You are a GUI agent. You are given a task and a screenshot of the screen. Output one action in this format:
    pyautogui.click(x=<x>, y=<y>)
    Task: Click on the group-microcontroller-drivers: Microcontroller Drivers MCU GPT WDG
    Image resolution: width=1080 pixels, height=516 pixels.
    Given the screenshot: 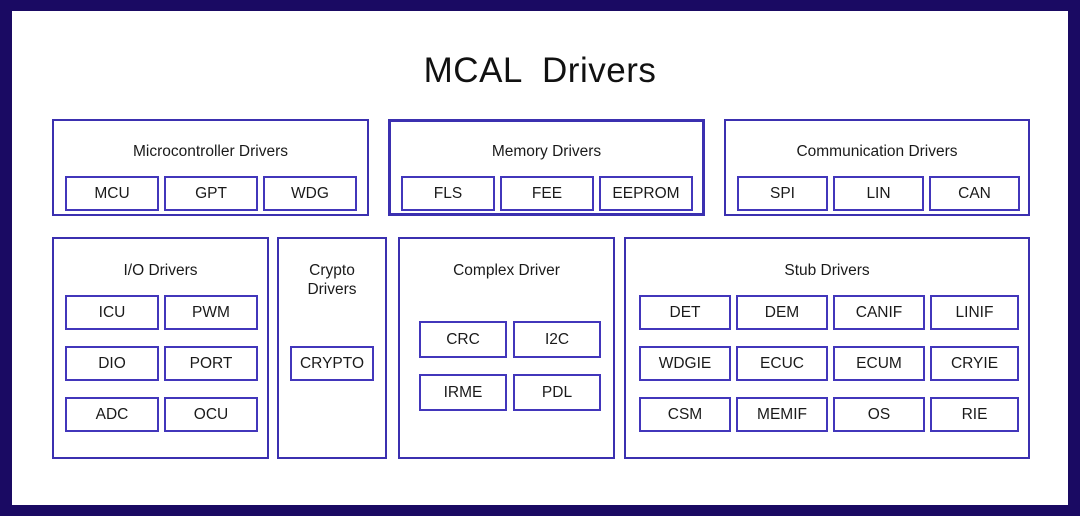 What is the action you would take?
    pyautogui.click(x=210, y=167)
    